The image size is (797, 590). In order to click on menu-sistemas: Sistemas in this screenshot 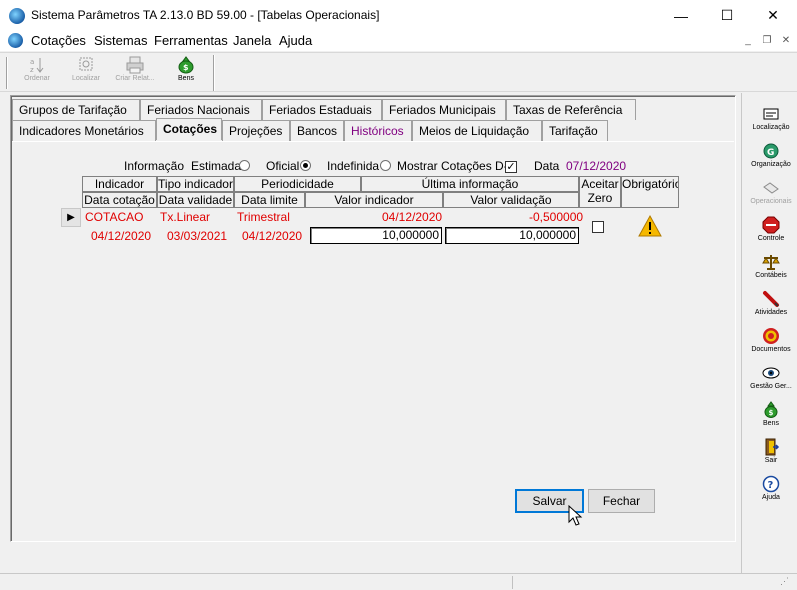, I will do `click(120, 40)`.